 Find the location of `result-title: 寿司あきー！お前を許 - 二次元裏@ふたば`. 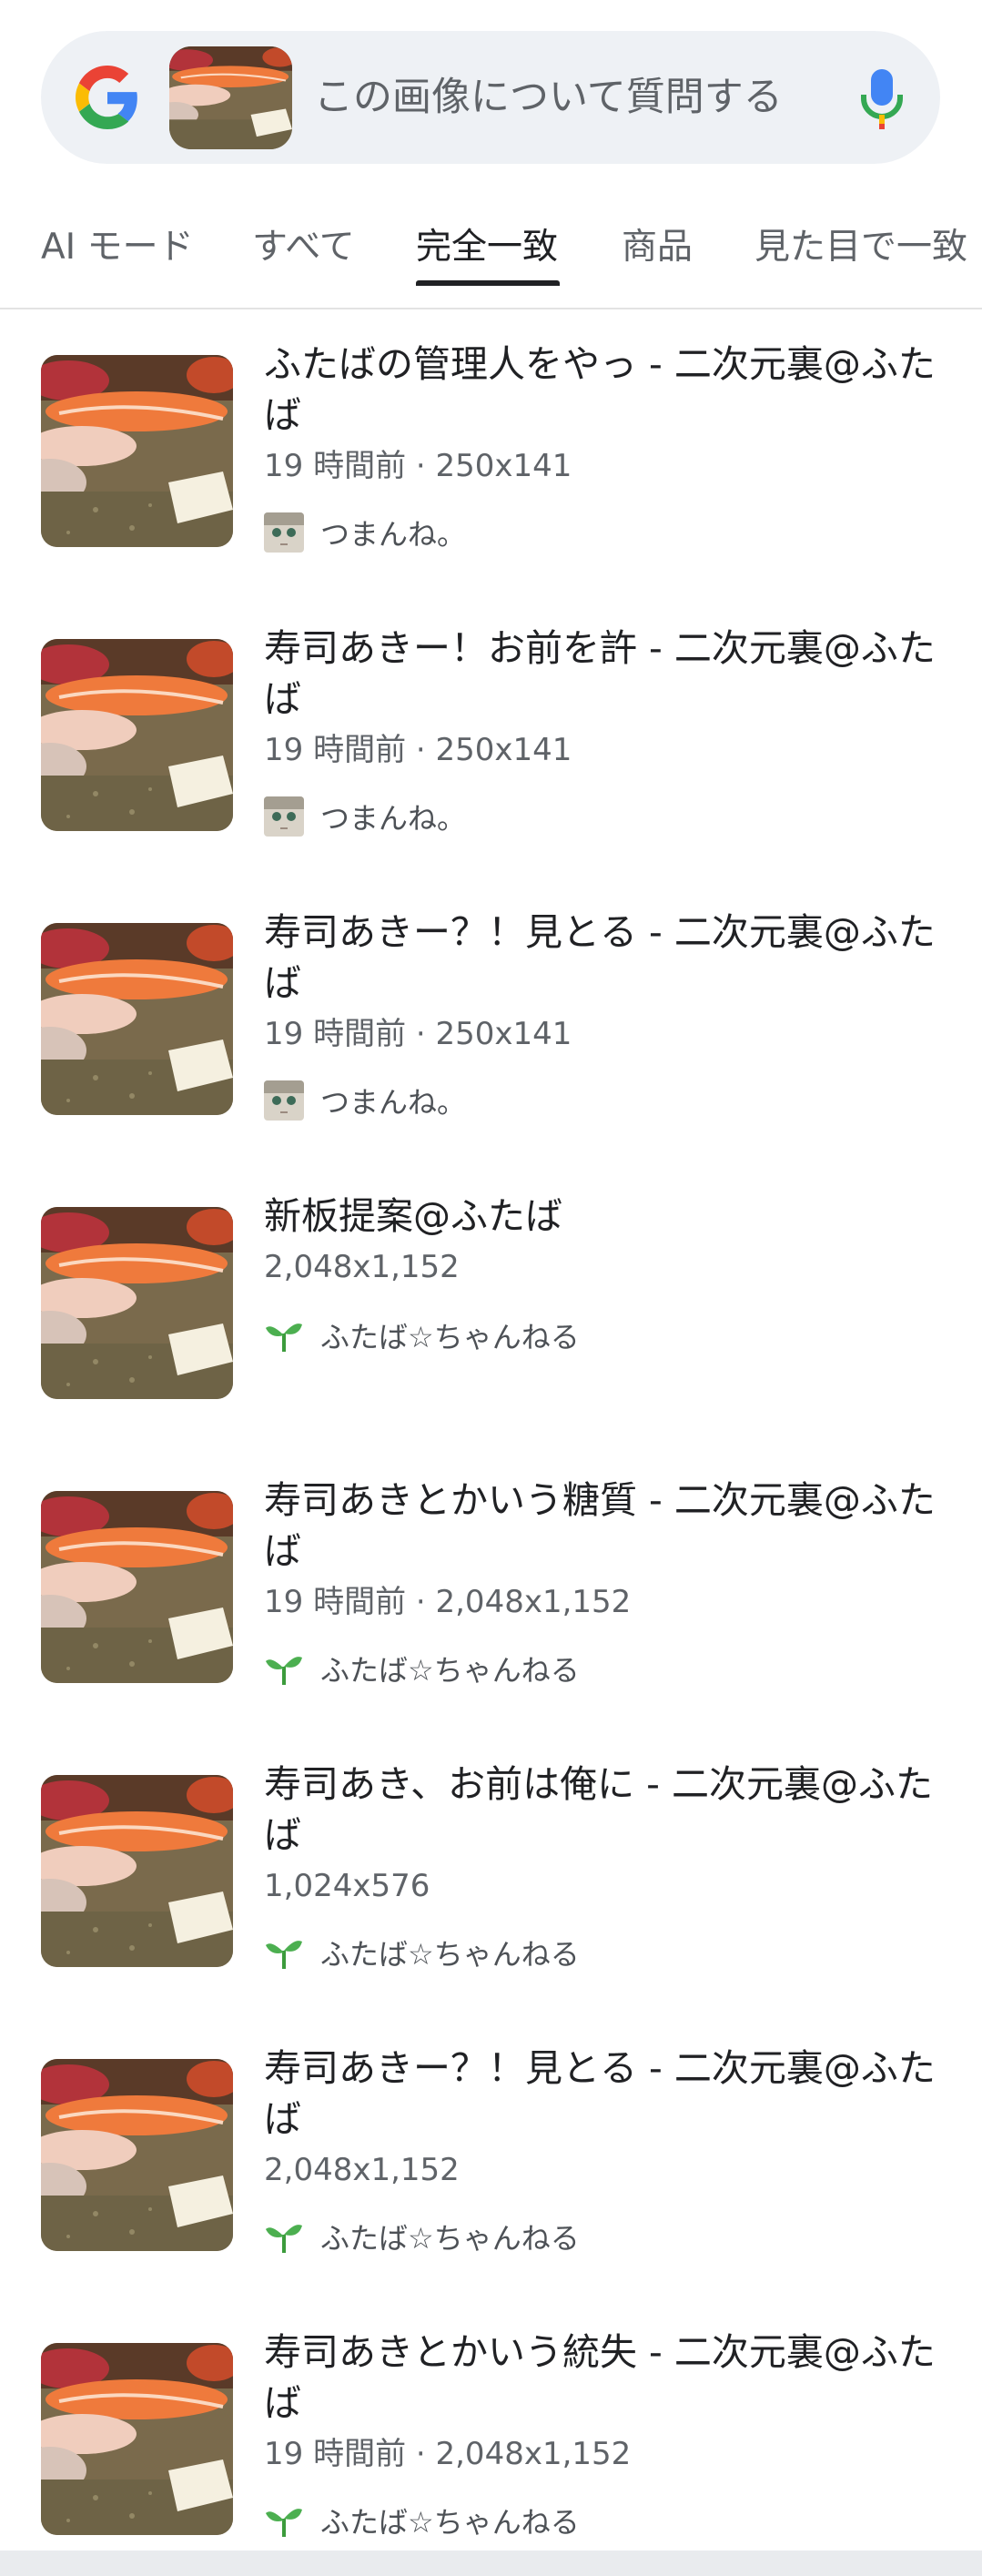

result-title: 寿司あきー！お前を許 - 二次元裏@ふたば is located at coordinates (610, 674).